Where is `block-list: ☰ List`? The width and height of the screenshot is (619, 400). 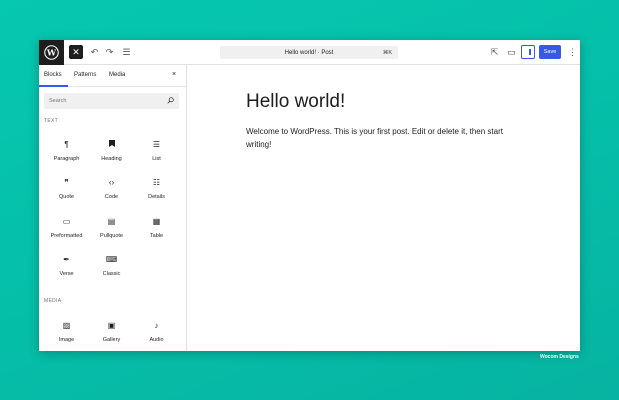 block-list: ☰ List is located at coordinates (156, 154).